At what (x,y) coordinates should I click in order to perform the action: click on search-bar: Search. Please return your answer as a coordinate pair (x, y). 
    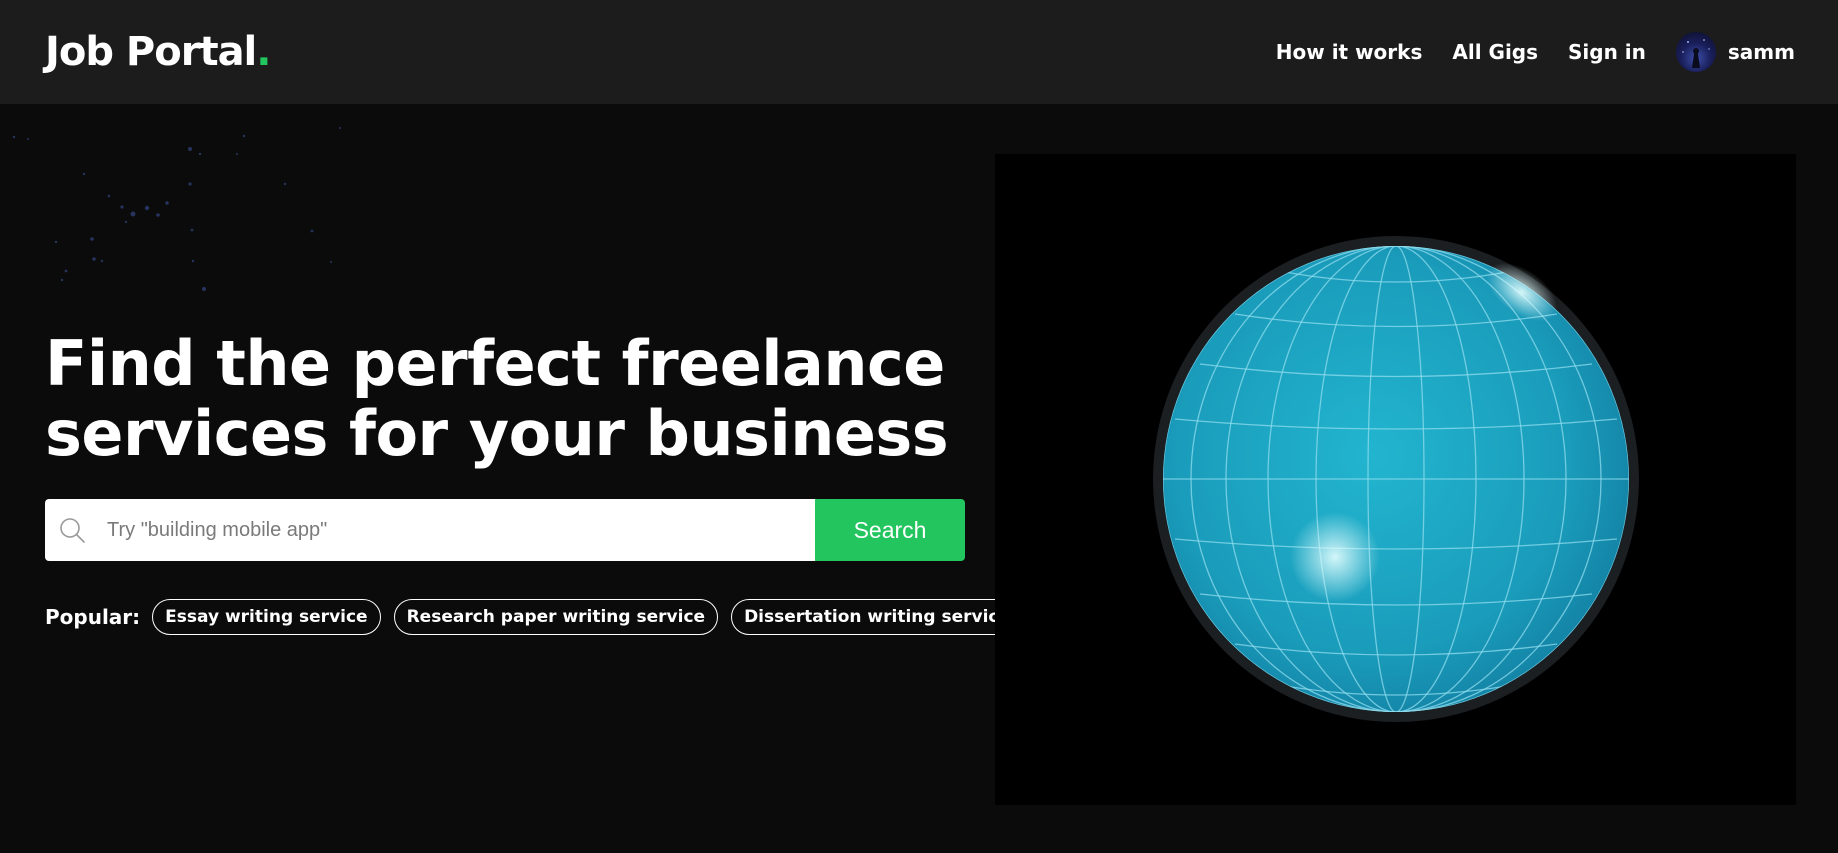
    Looking at the image, I should click on (505, 530).